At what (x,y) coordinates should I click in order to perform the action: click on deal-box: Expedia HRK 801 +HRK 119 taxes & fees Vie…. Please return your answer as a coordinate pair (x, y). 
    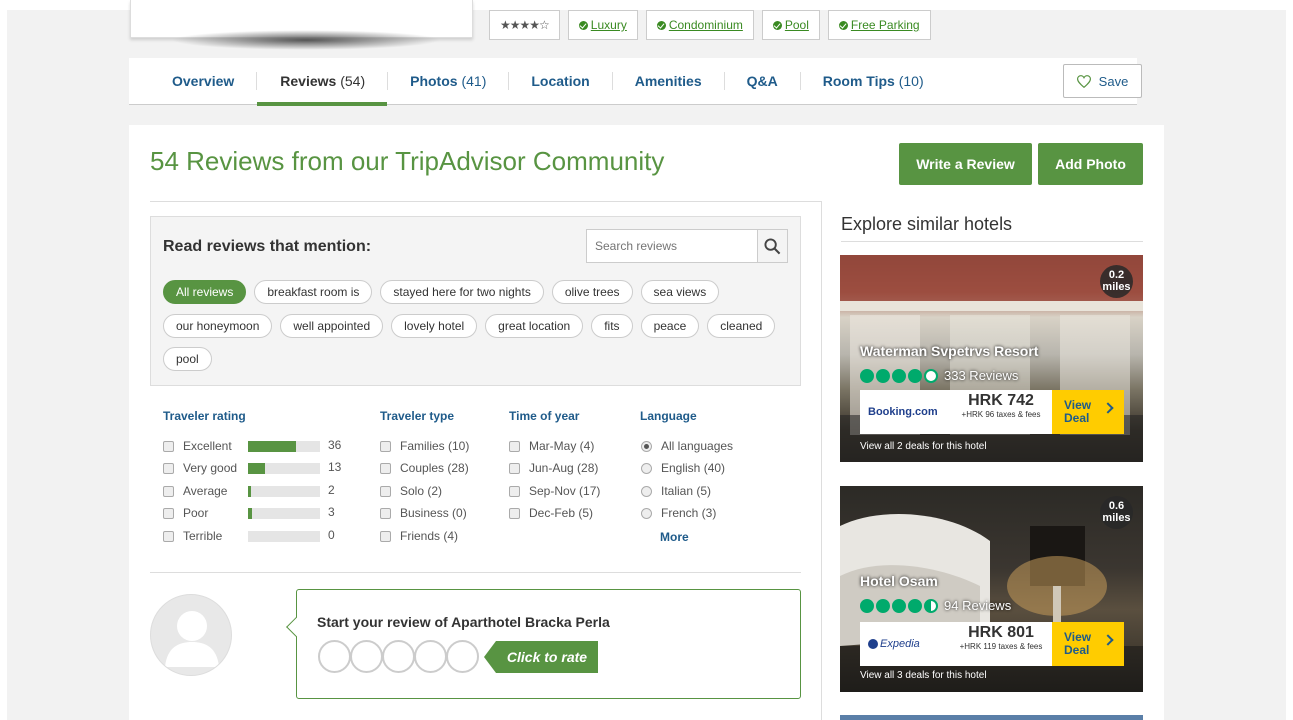
    Looking at the image, I should click on (992, 644).